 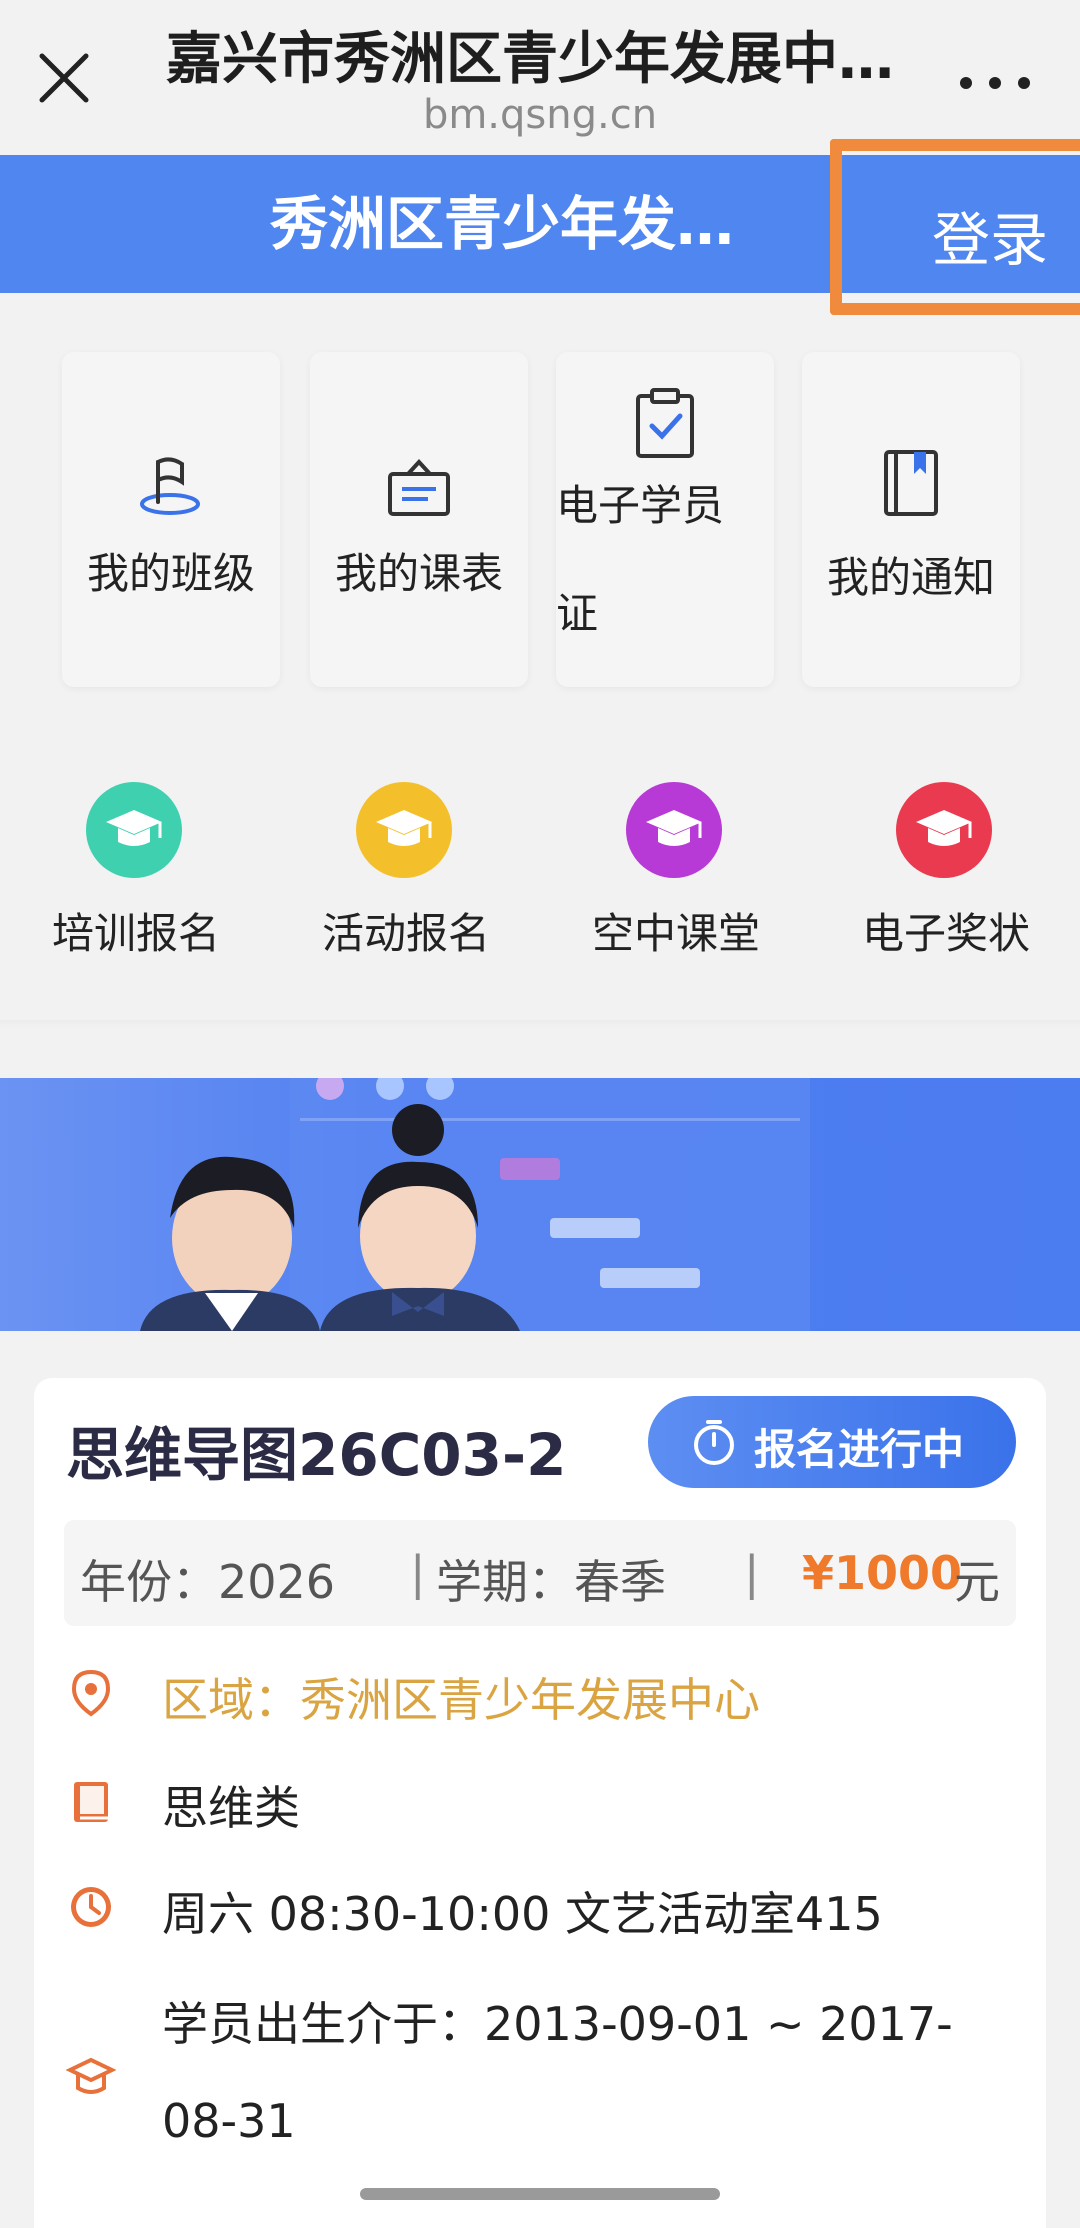 I want to click on category-label: 活动报名, so click(x=405, y=933).